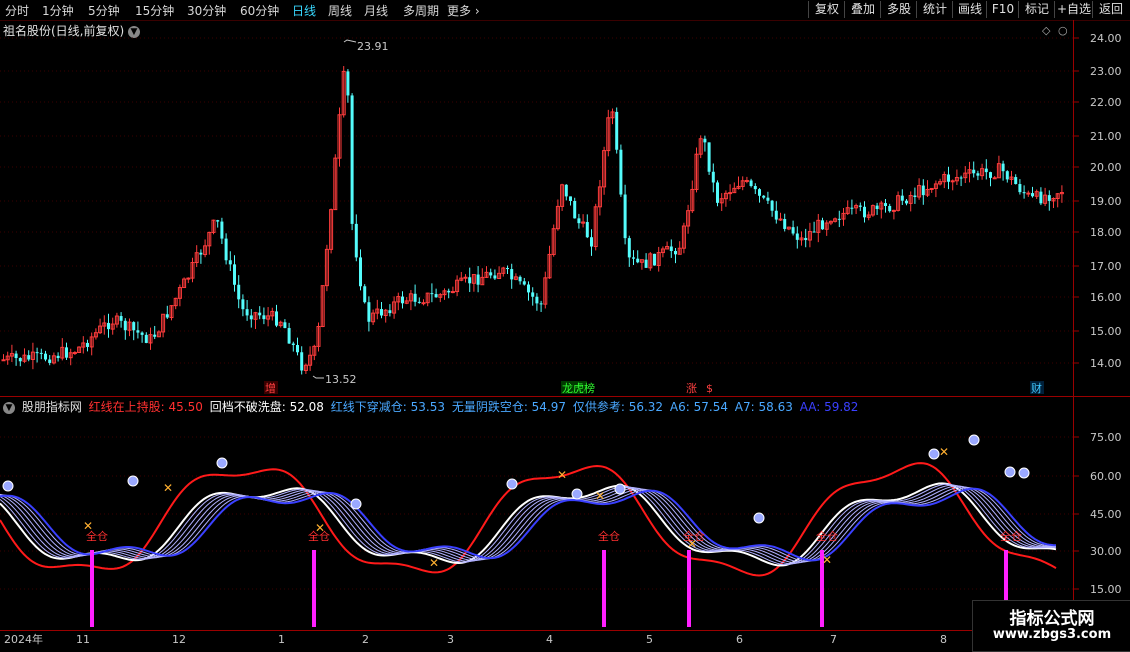 This screenshot has width=1130, height=652. What do you see at coordinates (459, 11) in the screenshot?
I see `more-label: 更多` at bounding box center [459, 11].